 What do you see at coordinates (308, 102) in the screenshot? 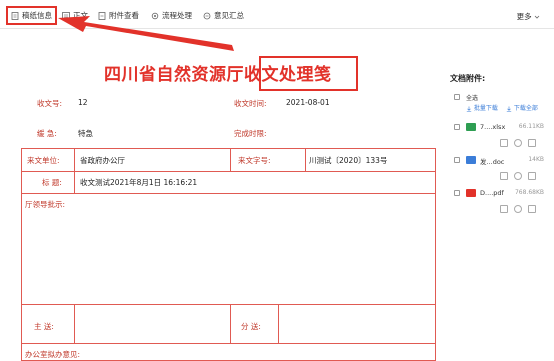
I see `receipt-time-value: 2021-08-01` at bounding box center [308, 102].